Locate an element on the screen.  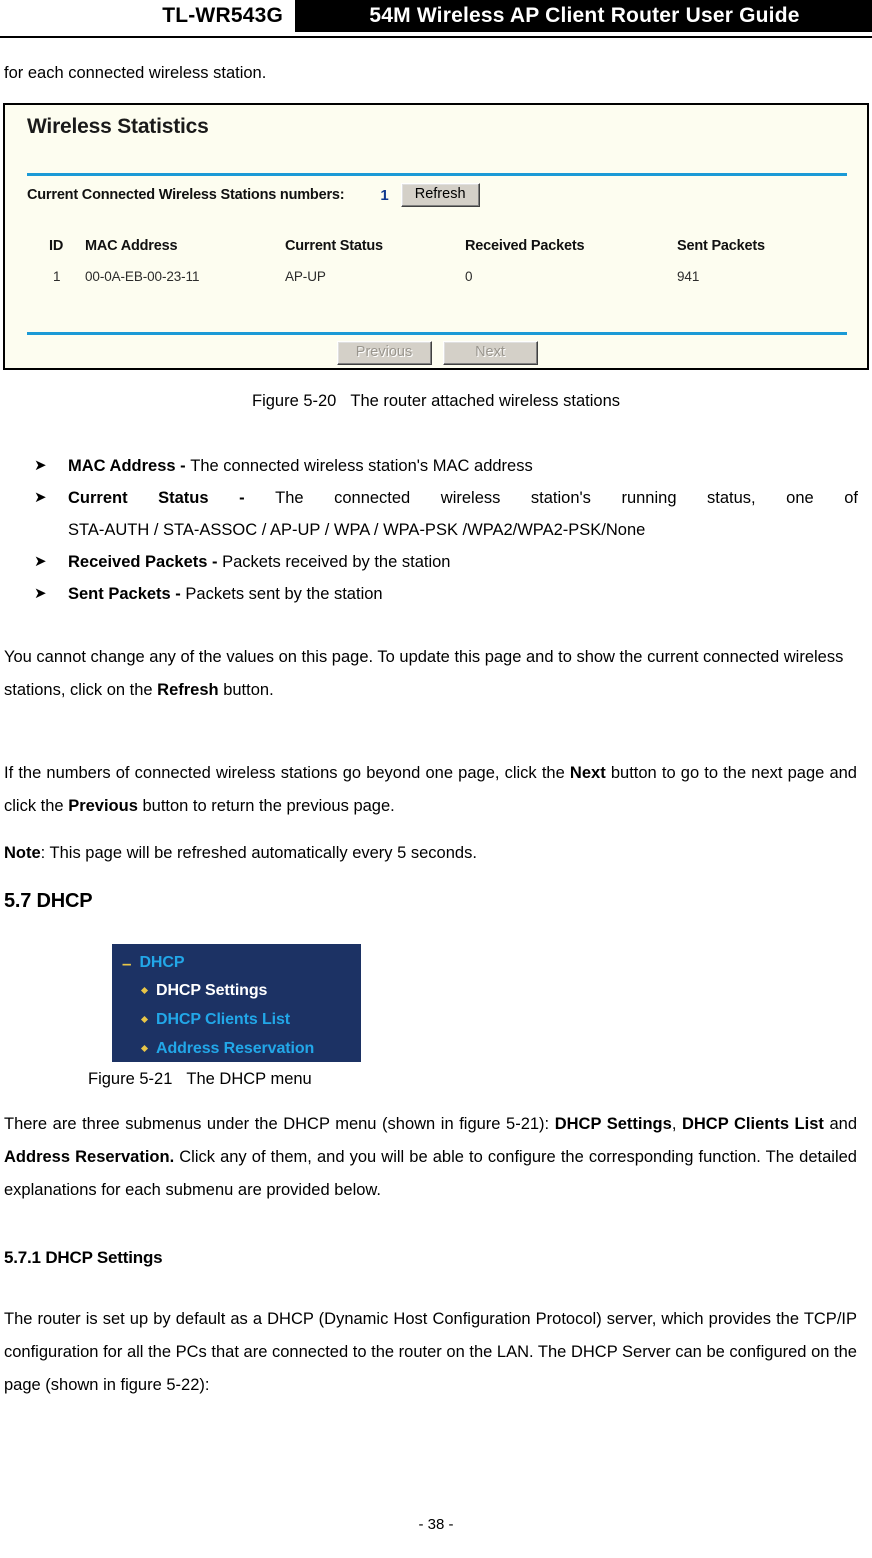
figure-5-21-text: The DHCP menu is located at coordinates (249, 1079).